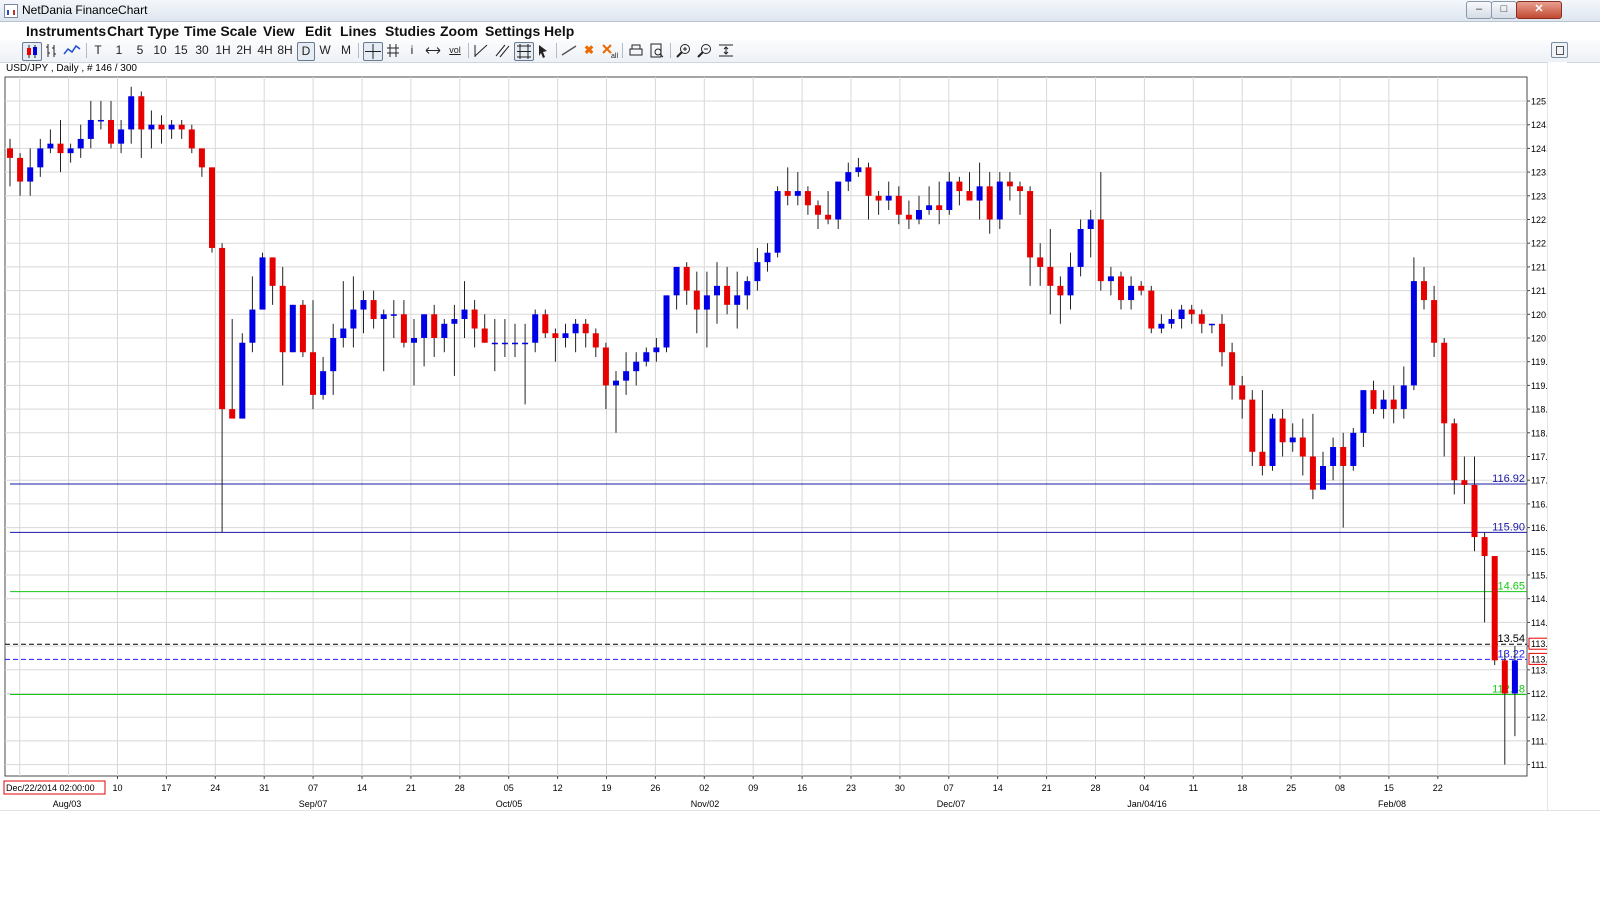 This screenshot has height=901, width=1600. Describe the element at coordinates (265, 50) in the screenshot. I see `timescale-4h-button: 4H` at that location.